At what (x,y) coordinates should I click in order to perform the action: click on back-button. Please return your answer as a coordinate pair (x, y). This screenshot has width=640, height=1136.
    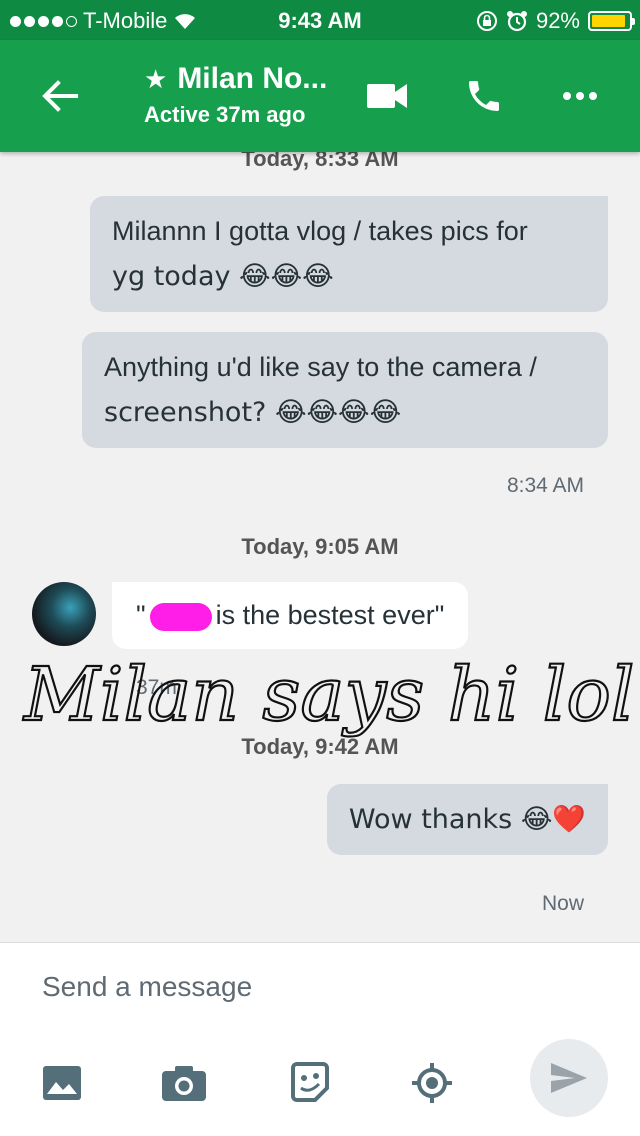
    Looking at the image, I should click on (60, 96).